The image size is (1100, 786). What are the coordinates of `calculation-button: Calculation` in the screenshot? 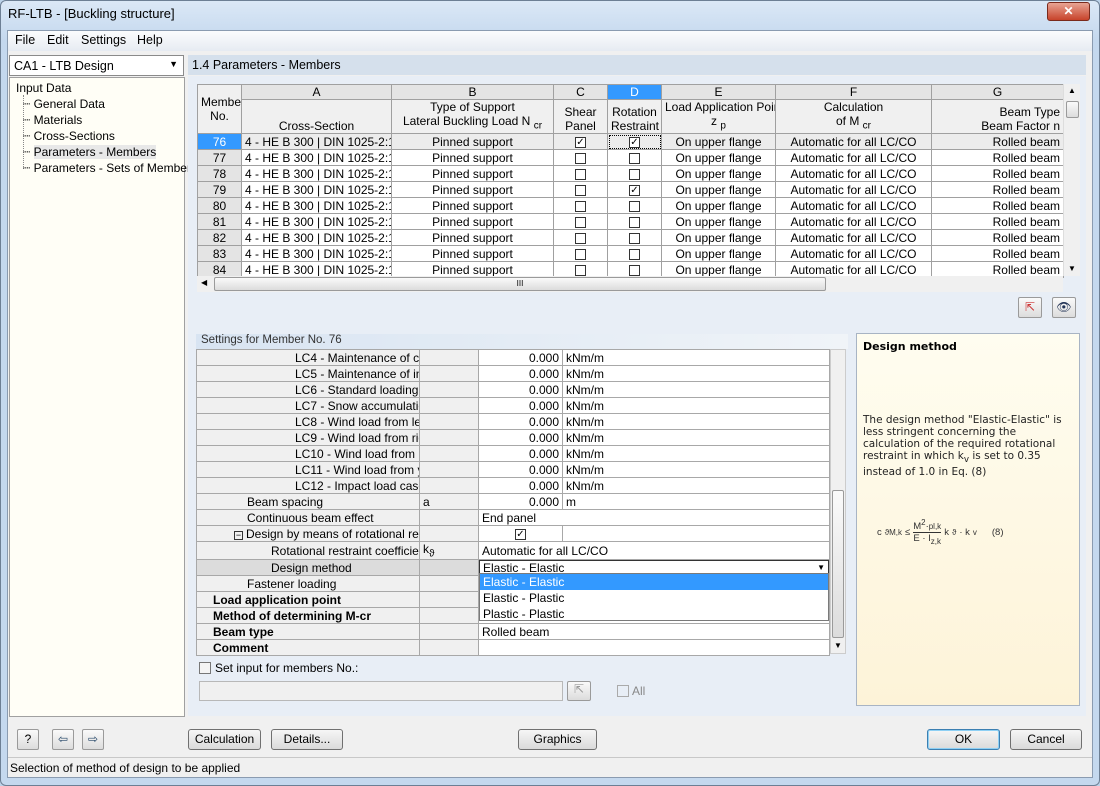 It's located at (224, 739).